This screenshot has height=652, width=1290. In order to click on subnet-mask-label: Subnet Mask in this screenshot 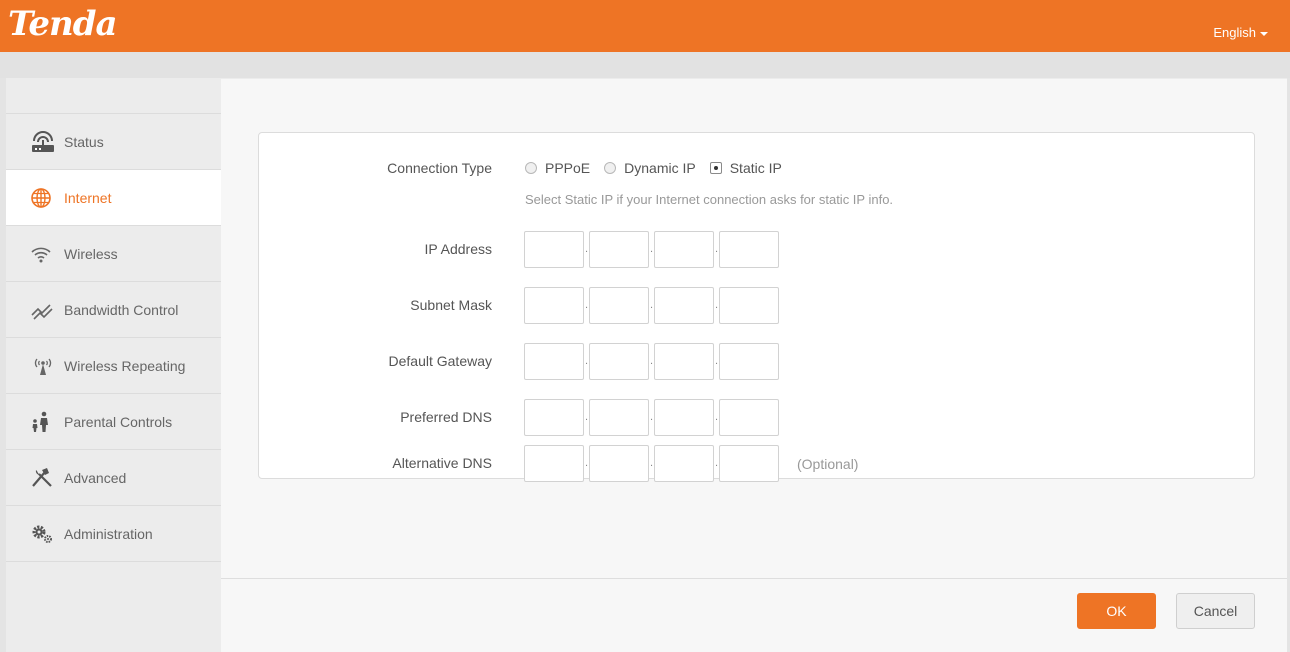, I will do `click(451, 305)`.